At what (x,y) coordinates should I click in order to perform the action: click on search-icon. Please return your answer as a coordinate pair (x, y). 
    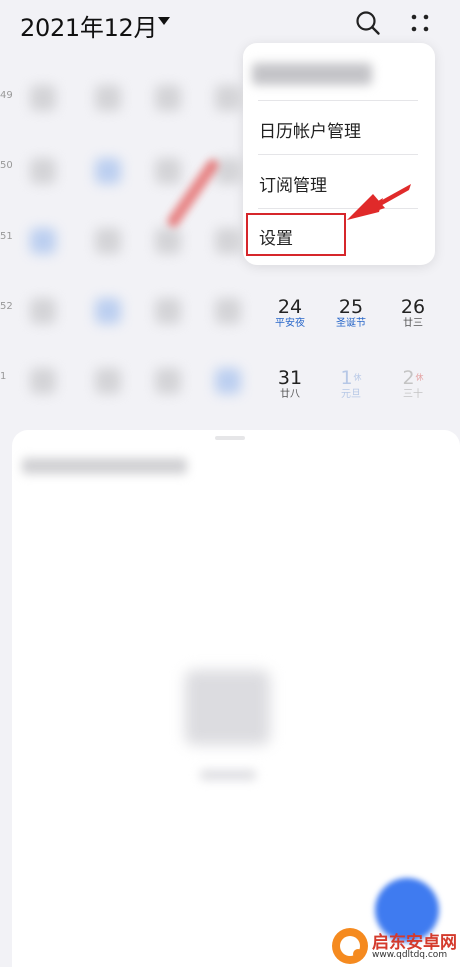
    Looking at the image, I should click on (368, 23).